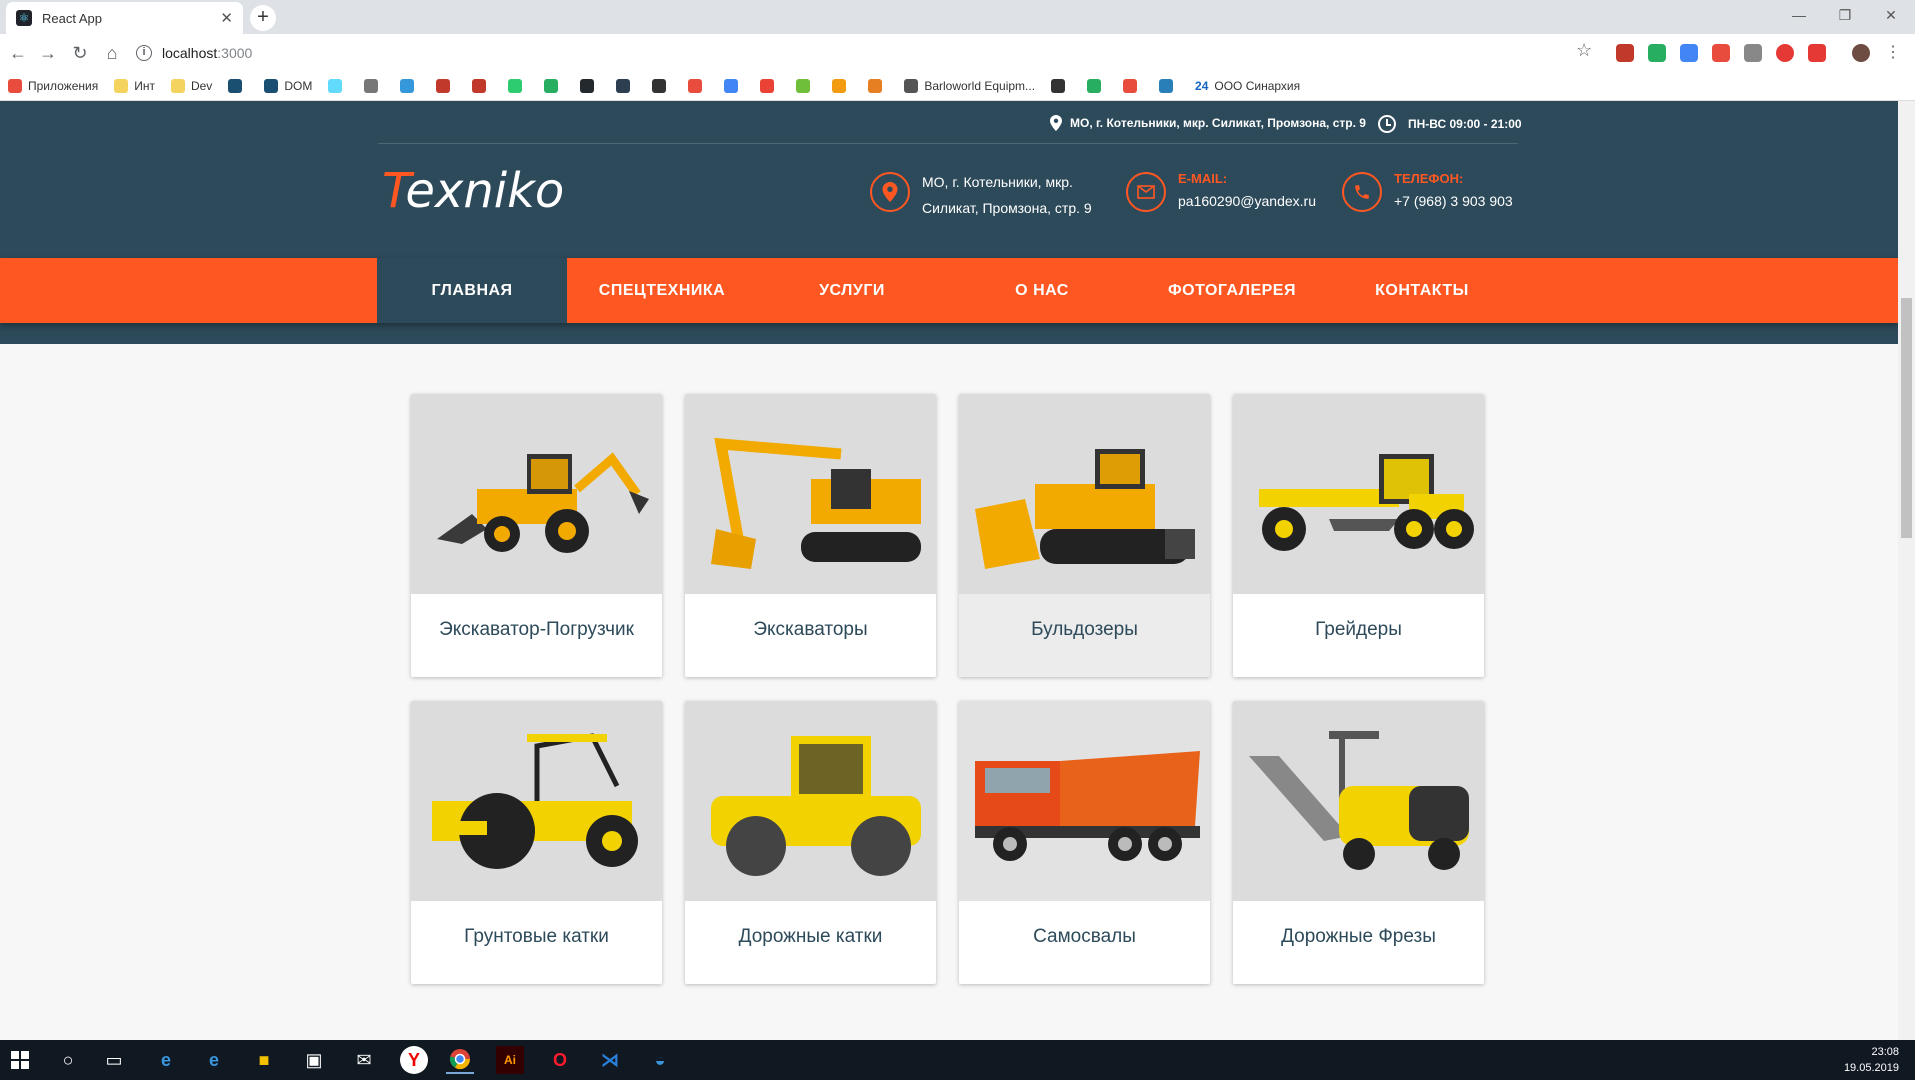 Image resolution: width=1915 pixels, height=1080 pixels. What do you see at coordinates (191, 85) in the screenshot?
I see `bookmark-item: Dev` at bounding box center [191, 85].